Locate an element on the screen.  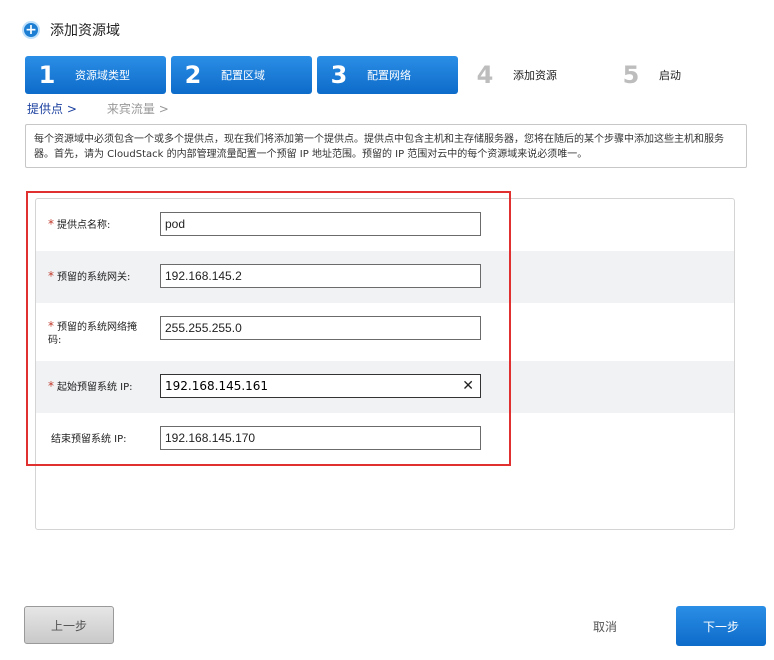
step-2: 2 配置区域 is located at coordinates (241, 75).